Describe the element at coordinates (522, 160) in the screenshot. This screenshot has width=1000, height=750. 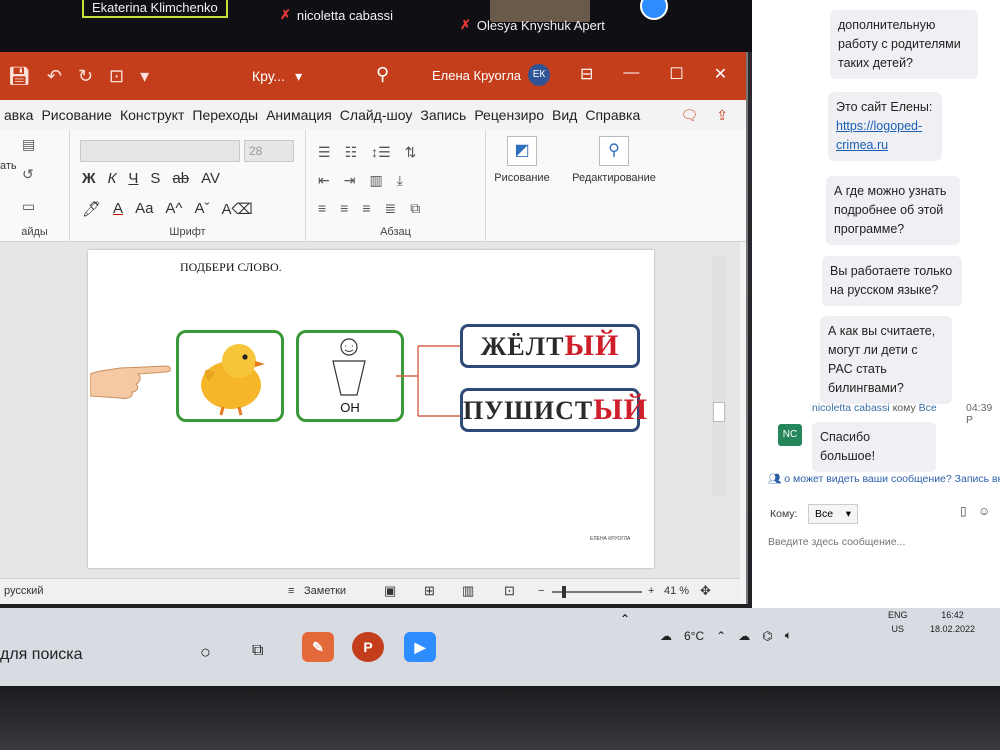
I see `drawing-button: ◩ Рисование` at that location.